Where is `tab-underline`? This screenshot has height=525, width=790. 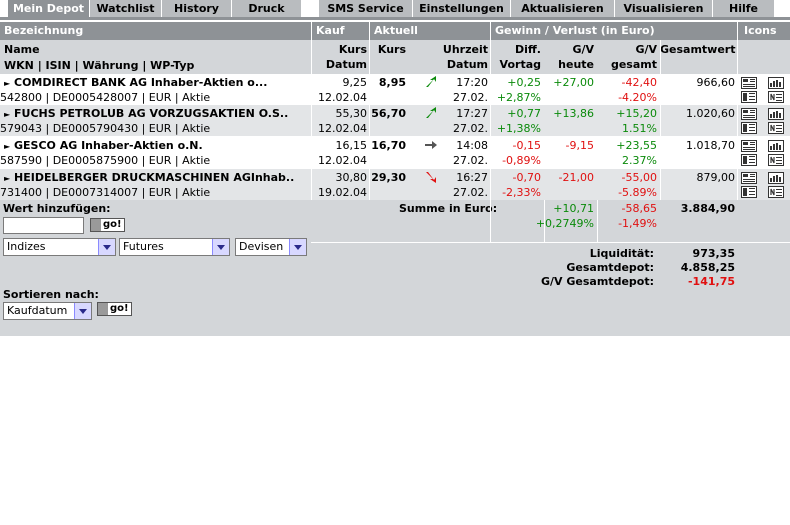 tab-underline is located at coordinates (395, 18).